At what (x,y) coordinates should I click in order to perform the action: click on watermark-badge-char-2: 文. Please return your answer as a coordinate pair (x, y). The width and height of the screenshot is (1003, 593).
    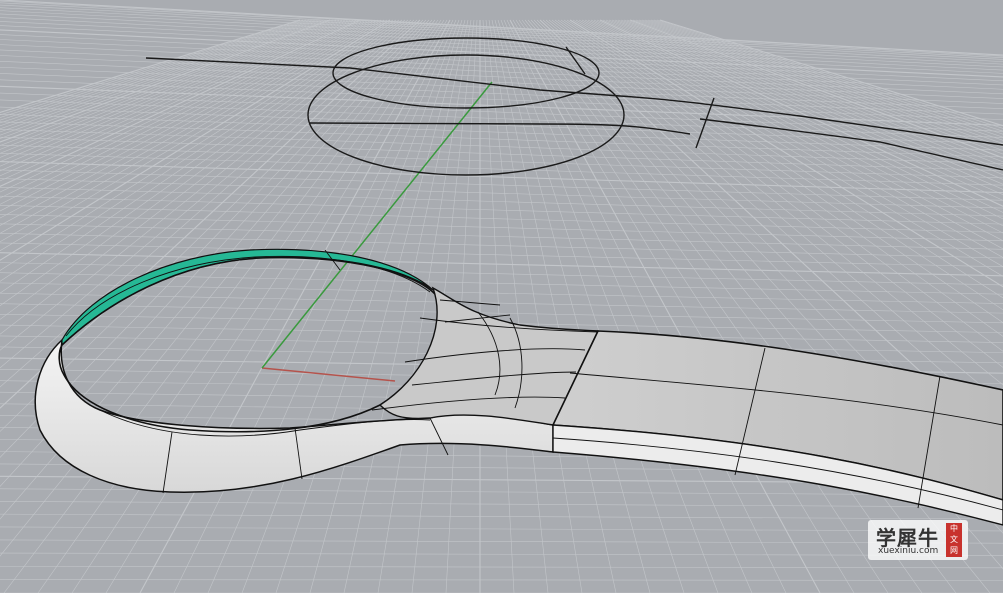
    Looking at the image, I should click on (954, 539).